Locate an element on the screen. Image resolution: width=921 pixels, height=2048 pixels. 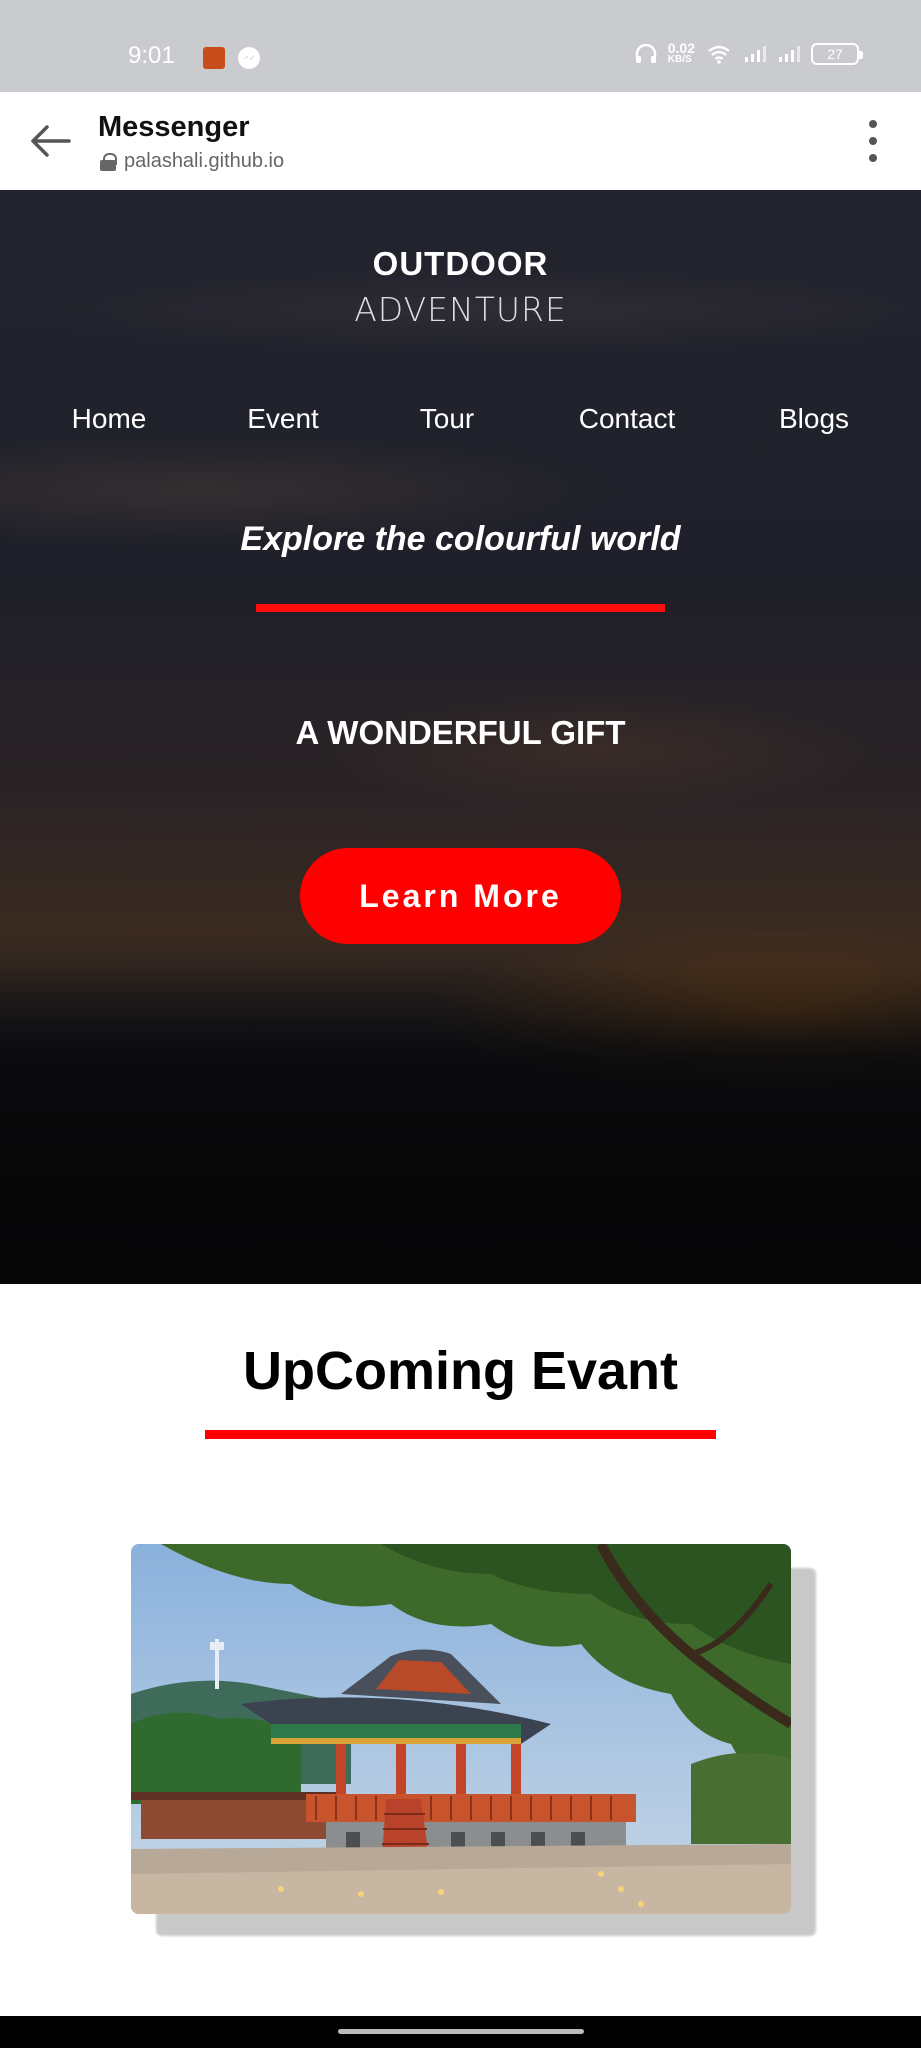
status-bar: 9:01 0.02 KB/S 27 is located at coordinates (460, 46).